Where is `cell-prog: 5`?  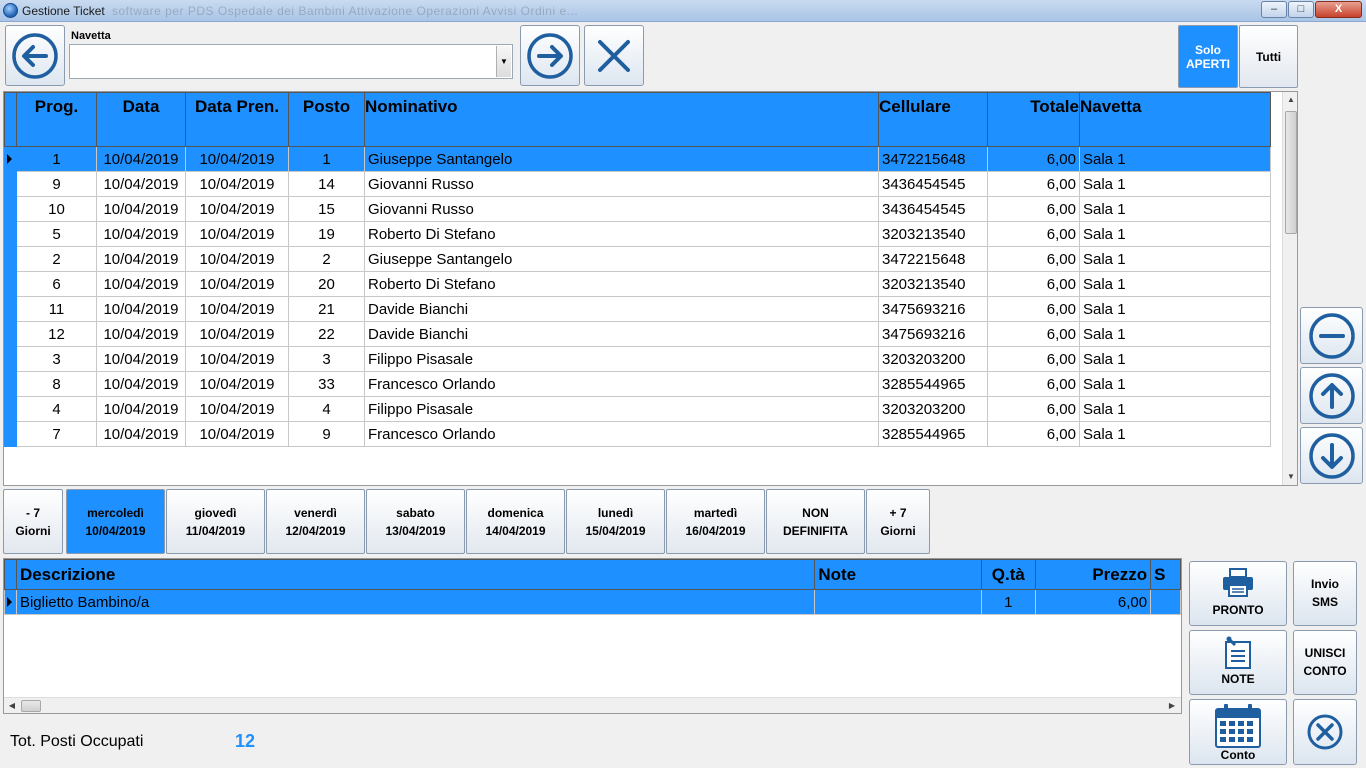
cell-prog: 5 is located at coordinates (56, 234).